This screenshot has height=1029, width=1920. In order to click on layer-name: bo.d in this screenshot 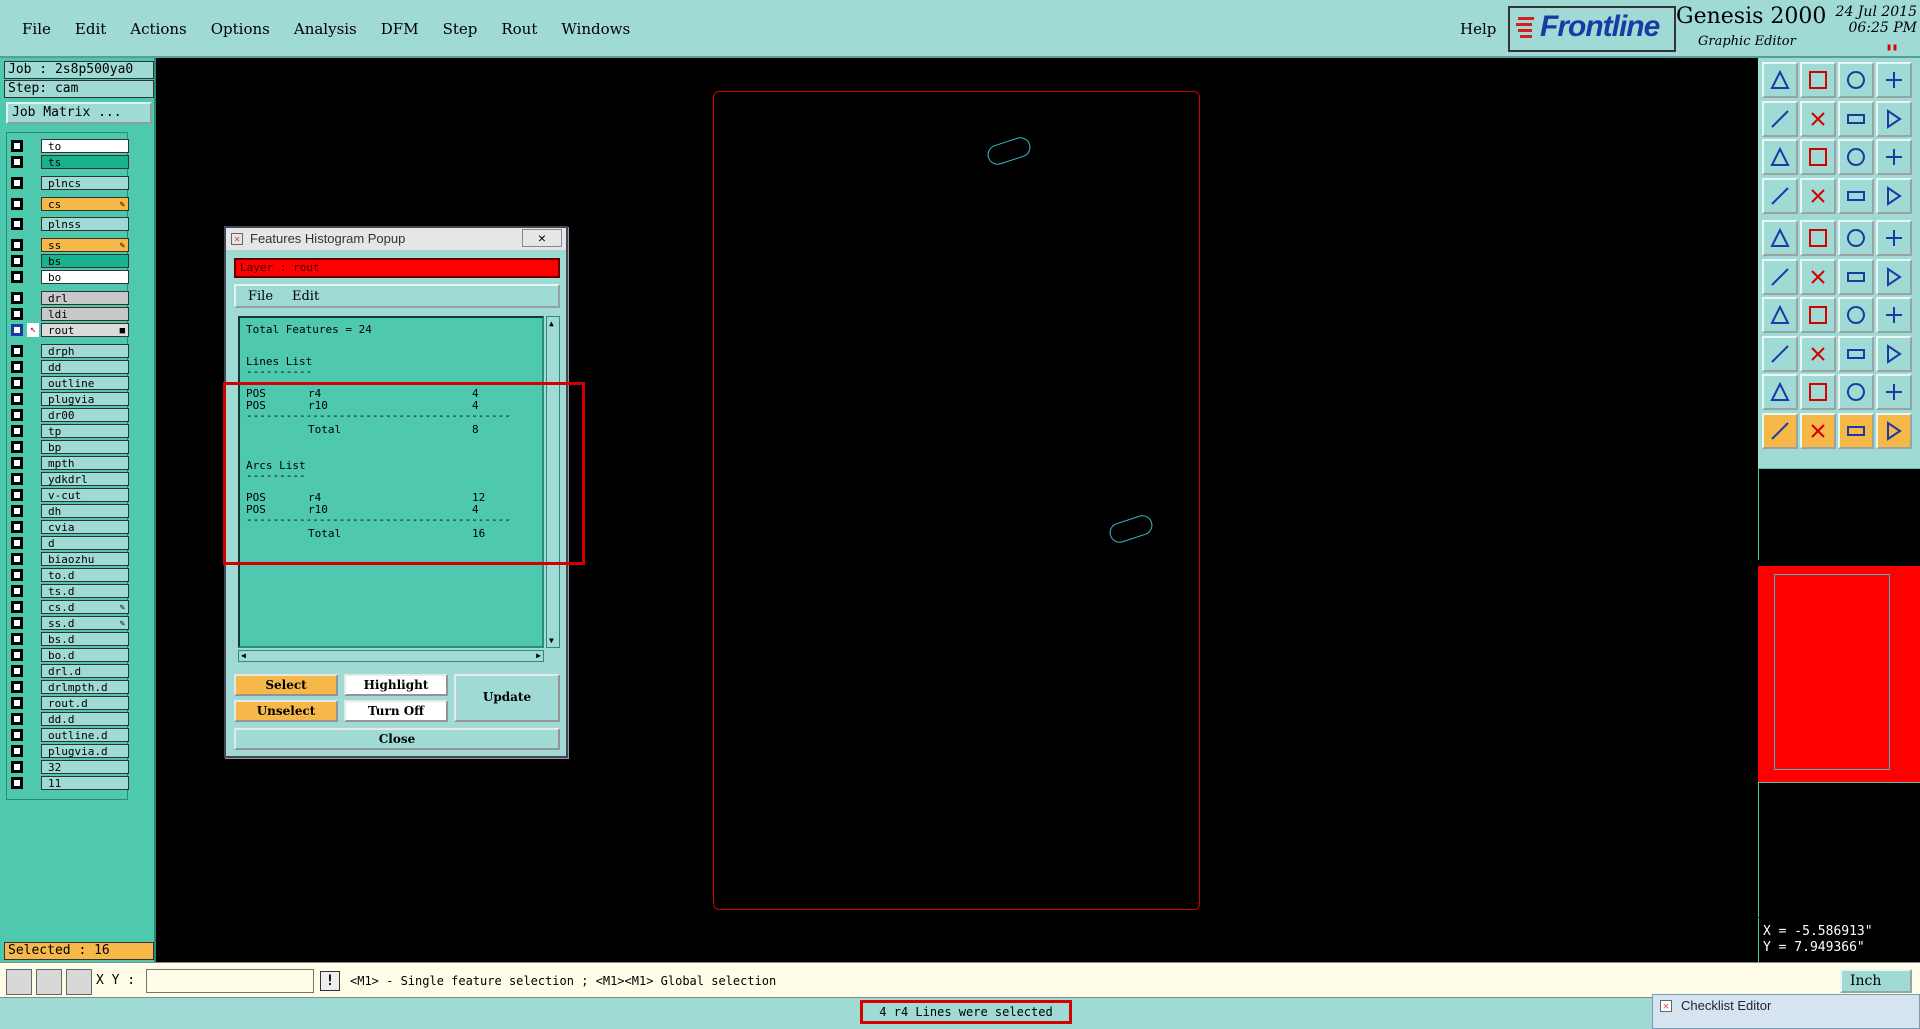, I will do `click(85, 654)`.